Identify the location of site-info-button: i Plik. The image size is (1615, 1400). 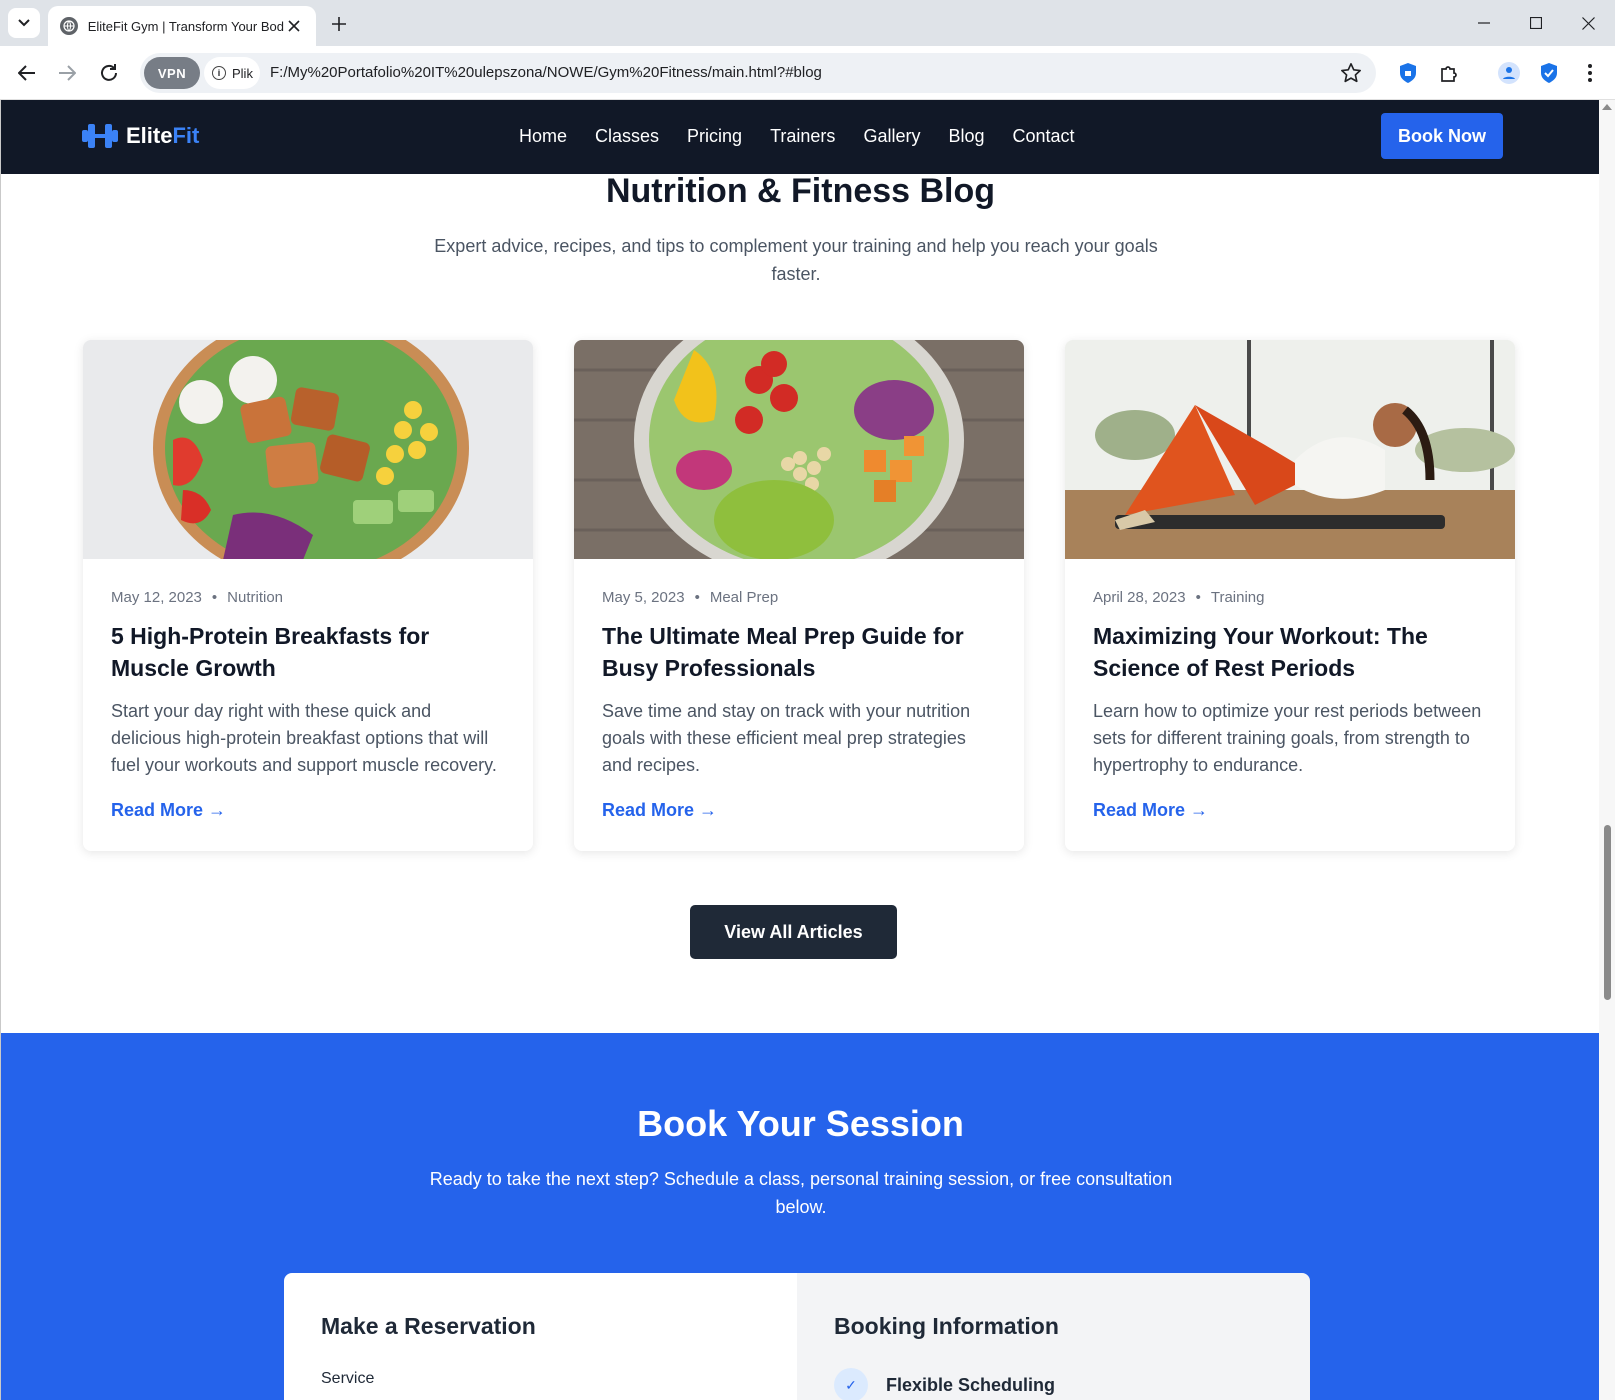
(232, 73).